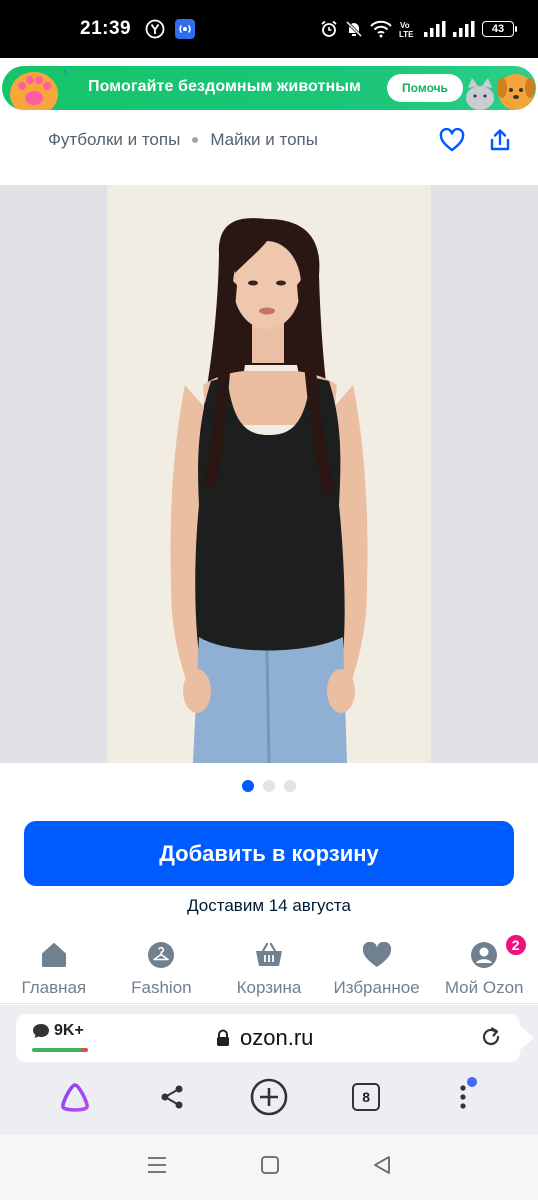 The width and height of the screenshot is (538, 1200). I want to click on new-tab-button, so click(269, 1097).